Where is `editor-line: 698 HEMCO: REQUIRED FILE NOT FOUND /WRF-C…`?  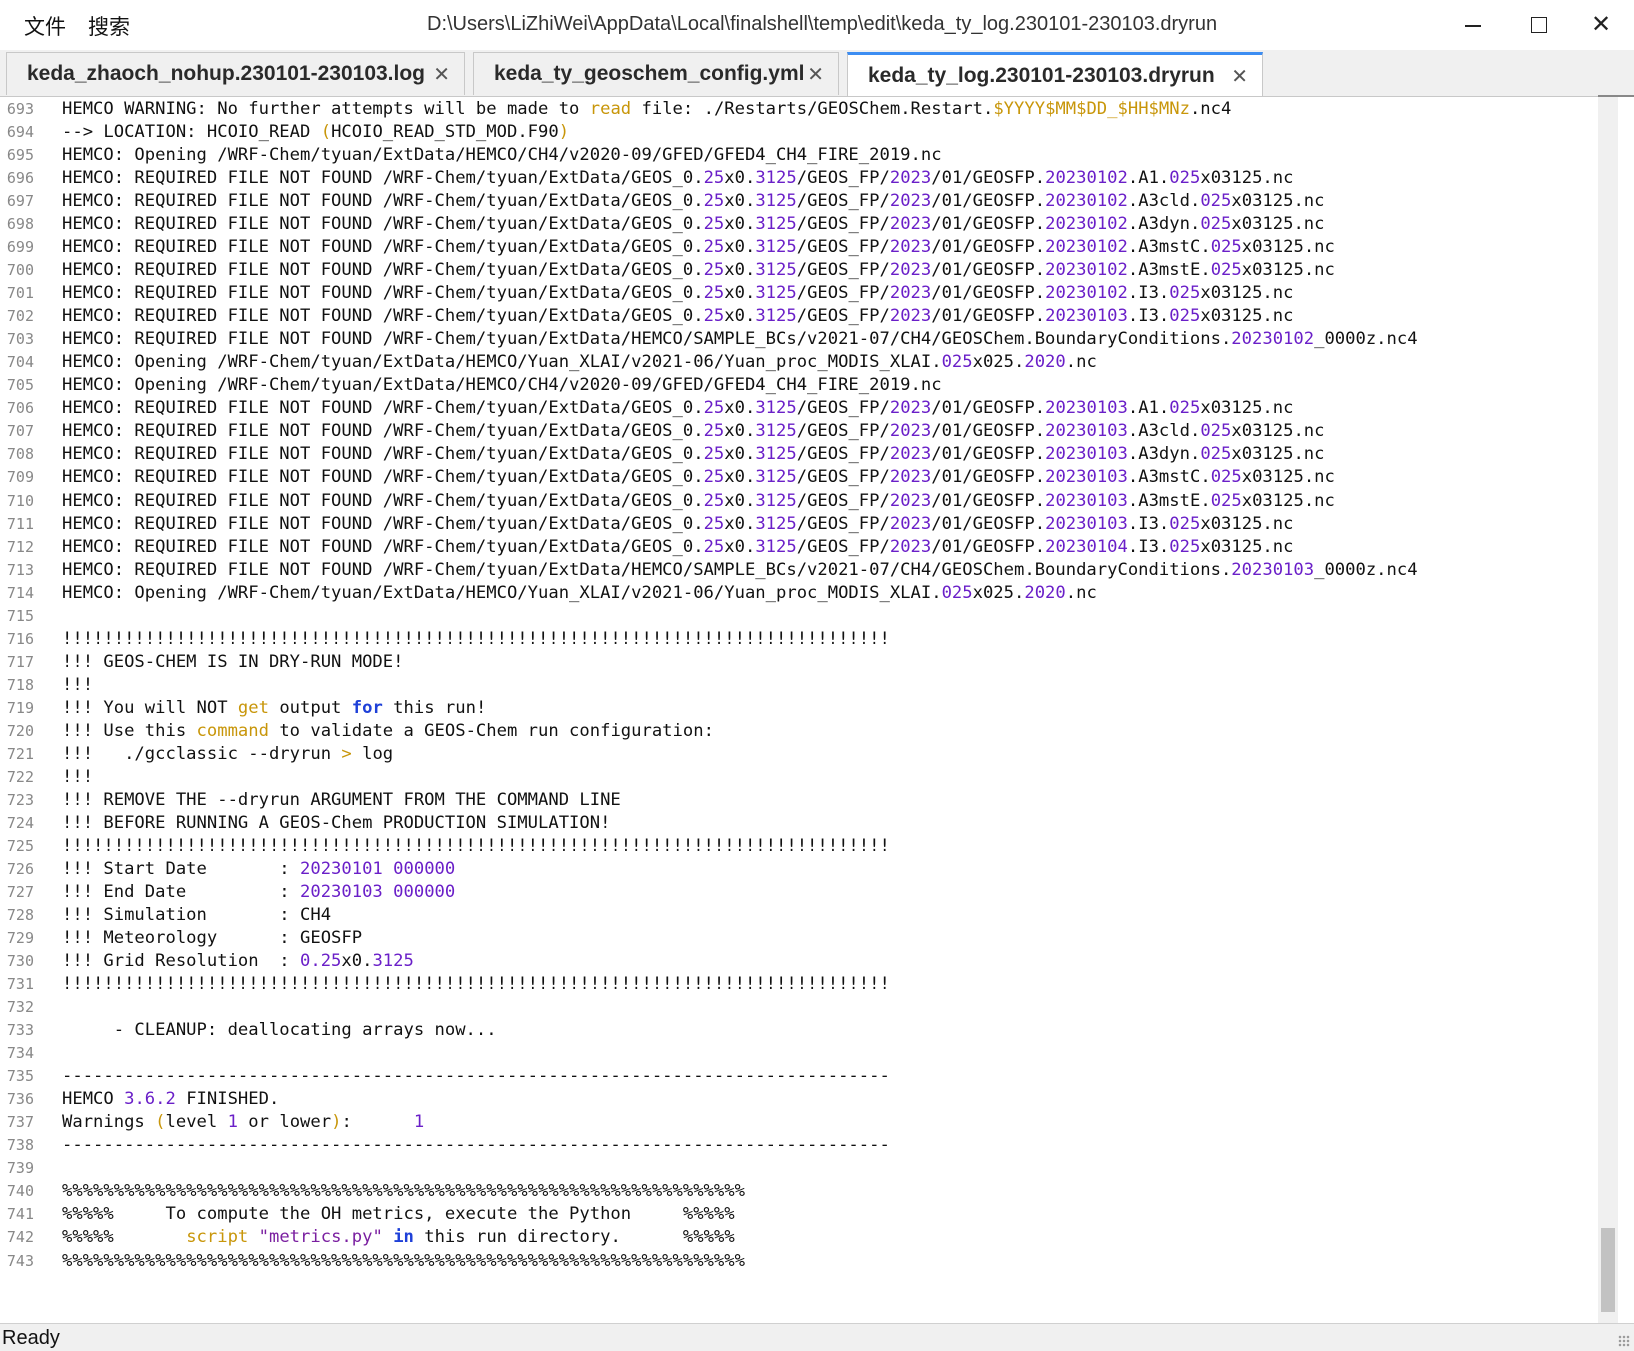 editor-line: 698 HEMCO: REQUIRED FILE NOT FOUND /WRF-C… is located at coordinates (799, 224).